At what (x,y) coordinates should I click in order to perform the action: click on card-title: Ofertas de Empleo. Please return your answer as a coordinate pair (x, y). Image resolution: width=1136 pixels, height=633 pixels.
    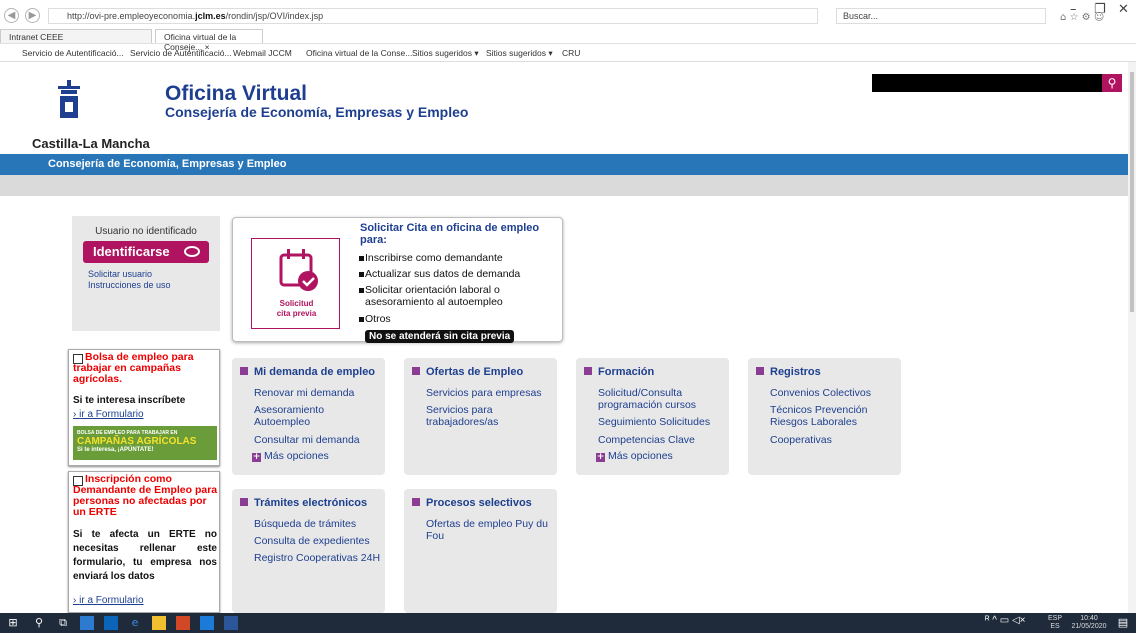
    Looking at the image, I should click on (467, 372).